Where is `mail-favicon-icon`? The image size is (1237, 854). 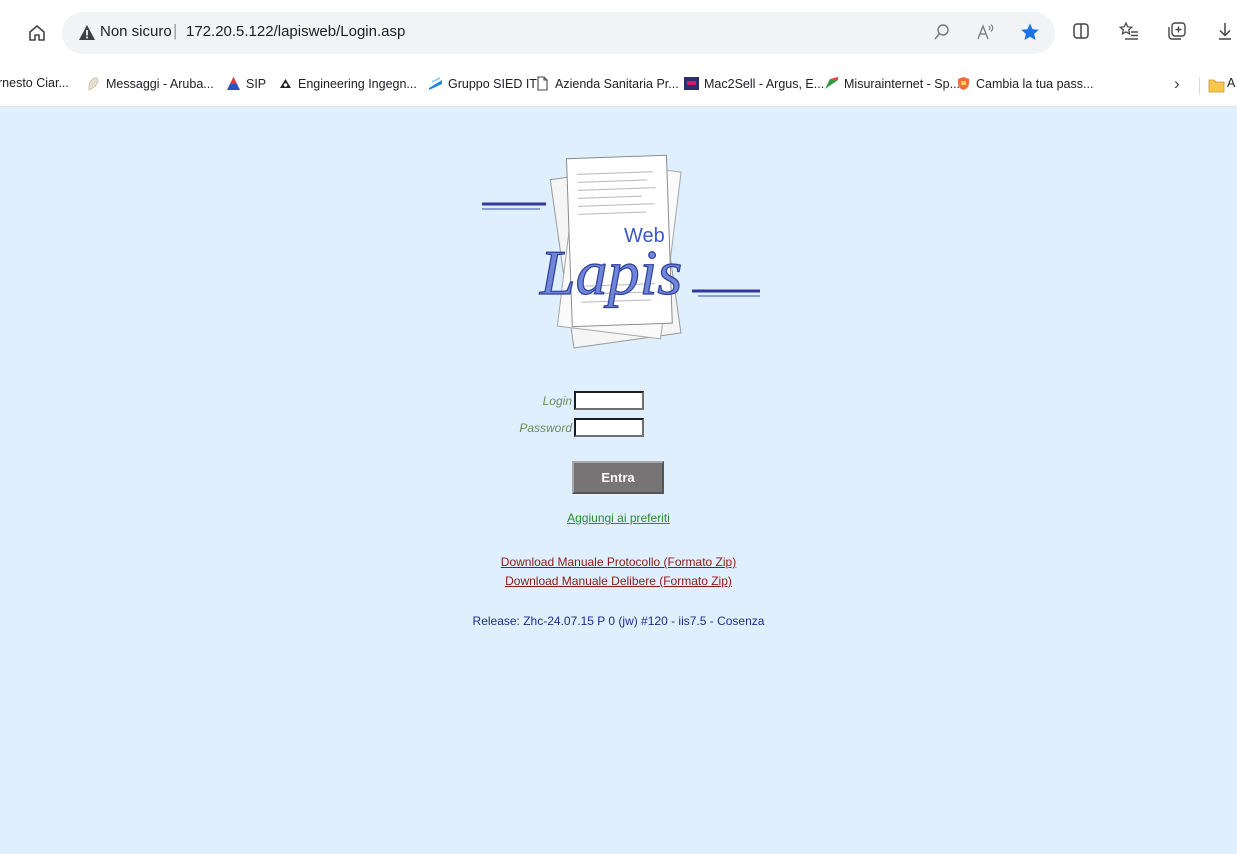 mail-favicon-icon is located at coordinates (93, 83).